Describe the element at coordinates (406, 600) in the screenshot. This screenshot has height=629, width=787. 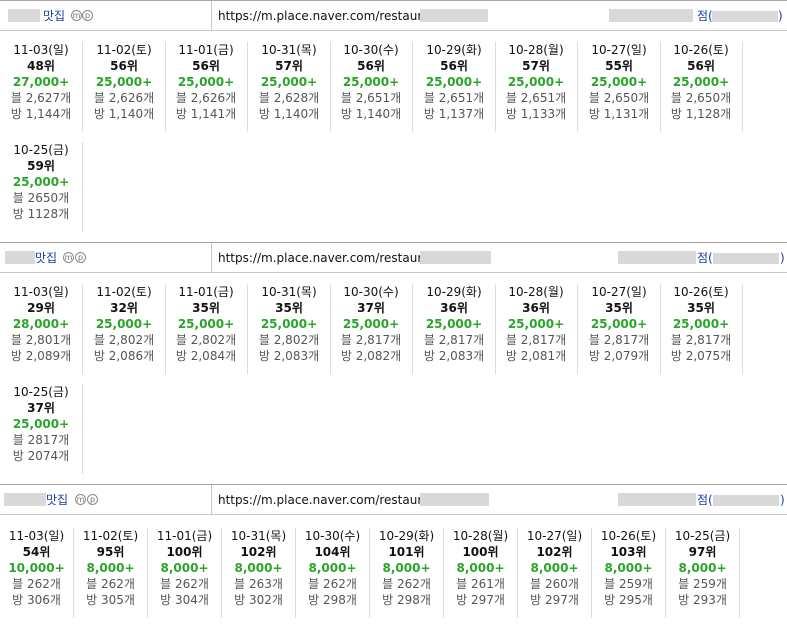
I see `stat-visitor-reviews: 방 298개` at that location.